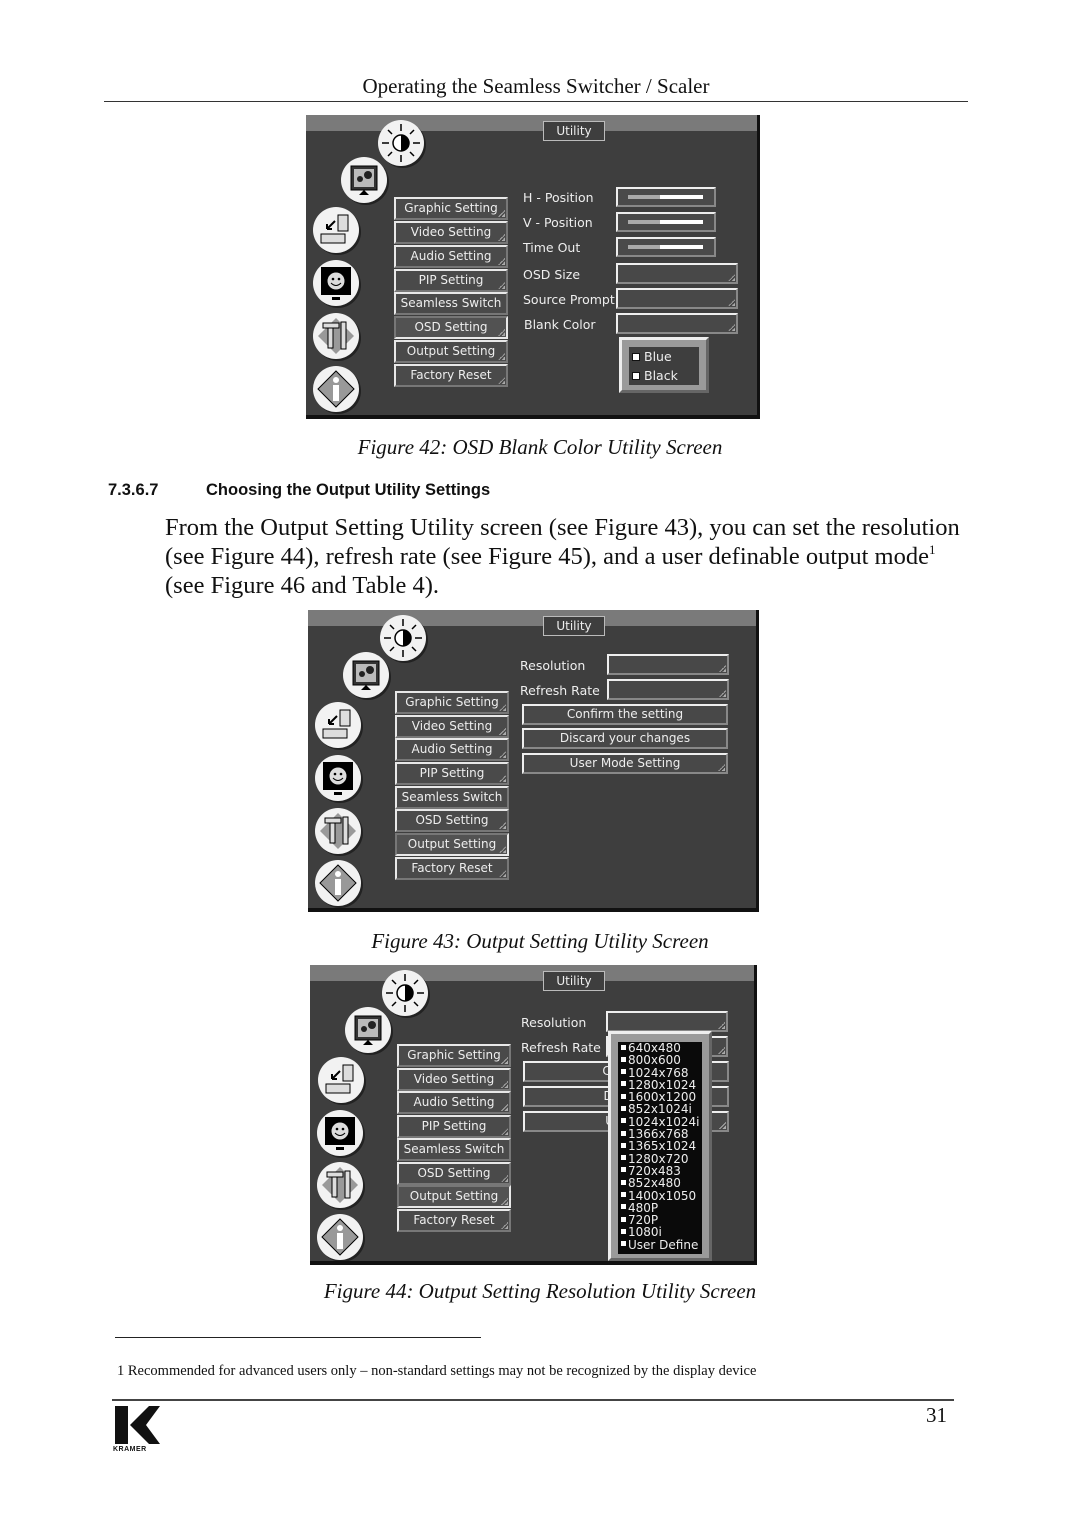  I want to click on v-position-slider, so click(666, 222).